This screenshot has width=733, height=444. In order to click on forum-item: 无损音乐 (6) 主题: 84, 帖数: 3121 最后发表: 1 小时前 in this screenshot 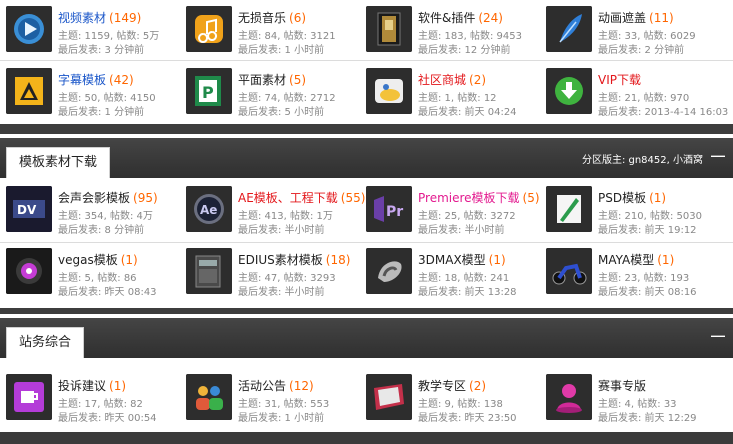, I will do `click(270, 31)`.